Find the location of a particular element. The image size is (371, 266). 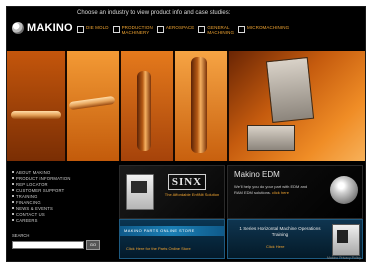

nav-label: FINANCING is located at coordinates (28, 202).